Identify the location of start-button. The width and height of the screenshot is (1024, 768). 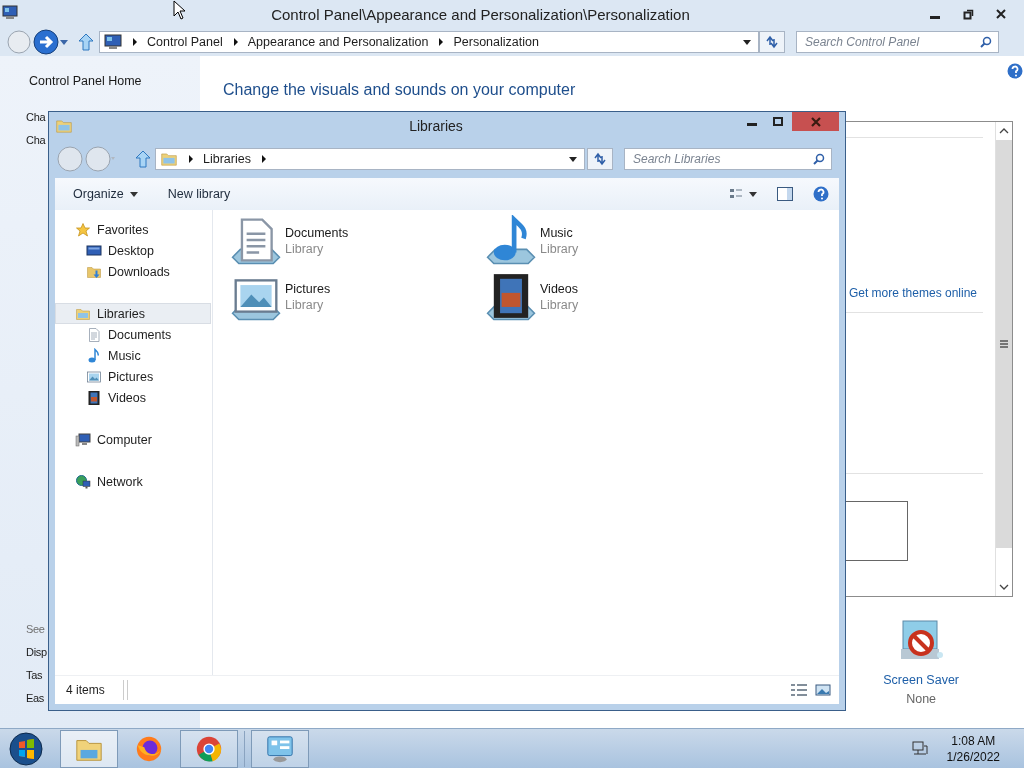
(26, 748).